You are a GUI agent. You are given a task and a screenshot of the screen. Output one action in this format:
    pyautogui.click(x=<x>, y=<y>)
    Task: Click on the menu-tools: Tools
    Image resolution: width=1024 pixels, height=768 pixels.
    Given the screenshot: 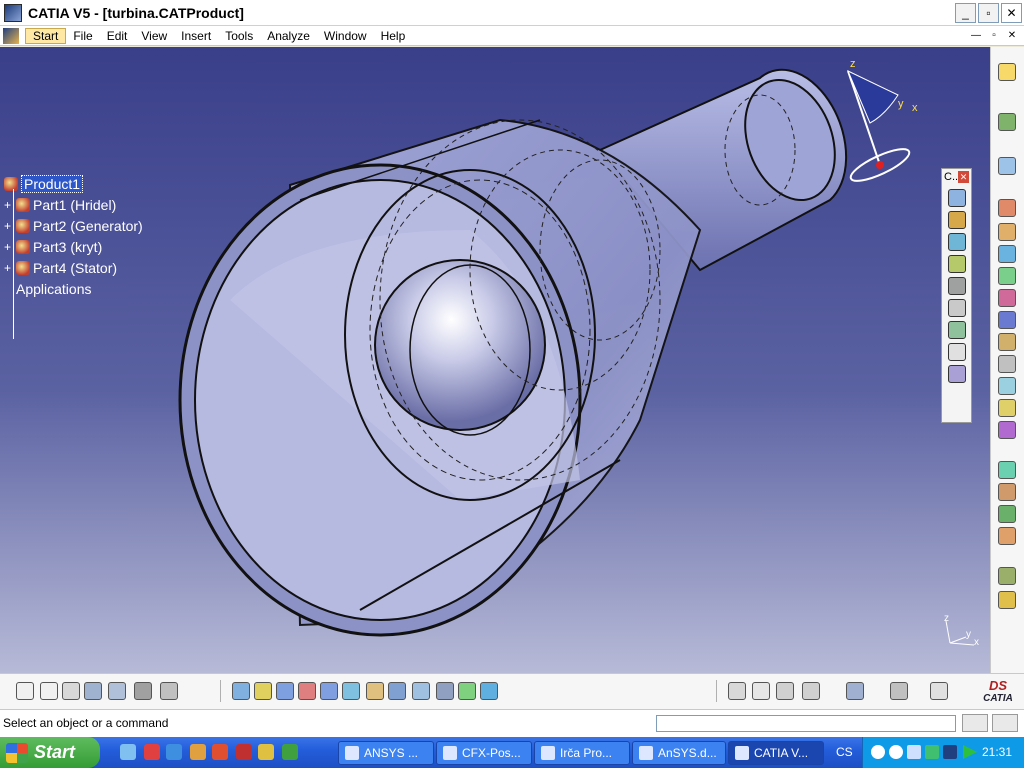 What is the action you would take?
    pyautogui.click(x=239, y=36)
    